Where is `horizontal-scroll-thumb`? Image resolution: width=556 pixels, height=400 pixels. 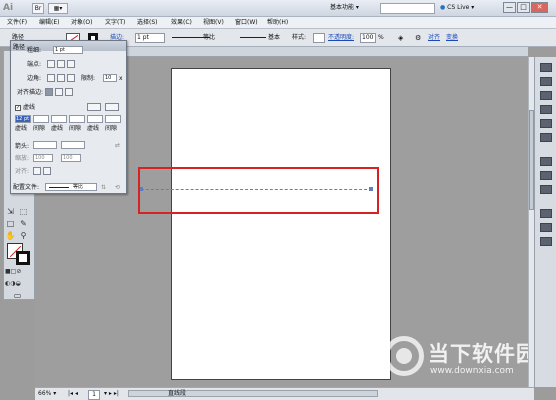
horizontal-scroll-thumb is located at coordinates (253, 393).